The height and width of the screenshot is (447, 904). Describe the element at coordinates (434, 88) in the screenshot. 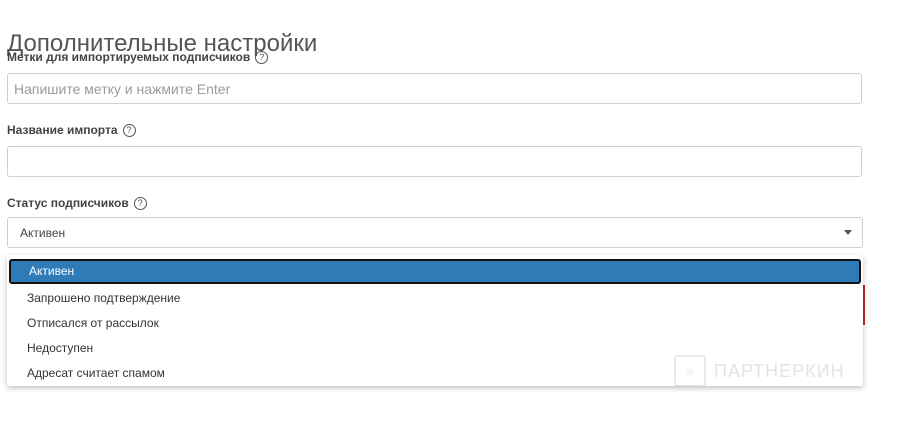

I see `tags-input` at that location.